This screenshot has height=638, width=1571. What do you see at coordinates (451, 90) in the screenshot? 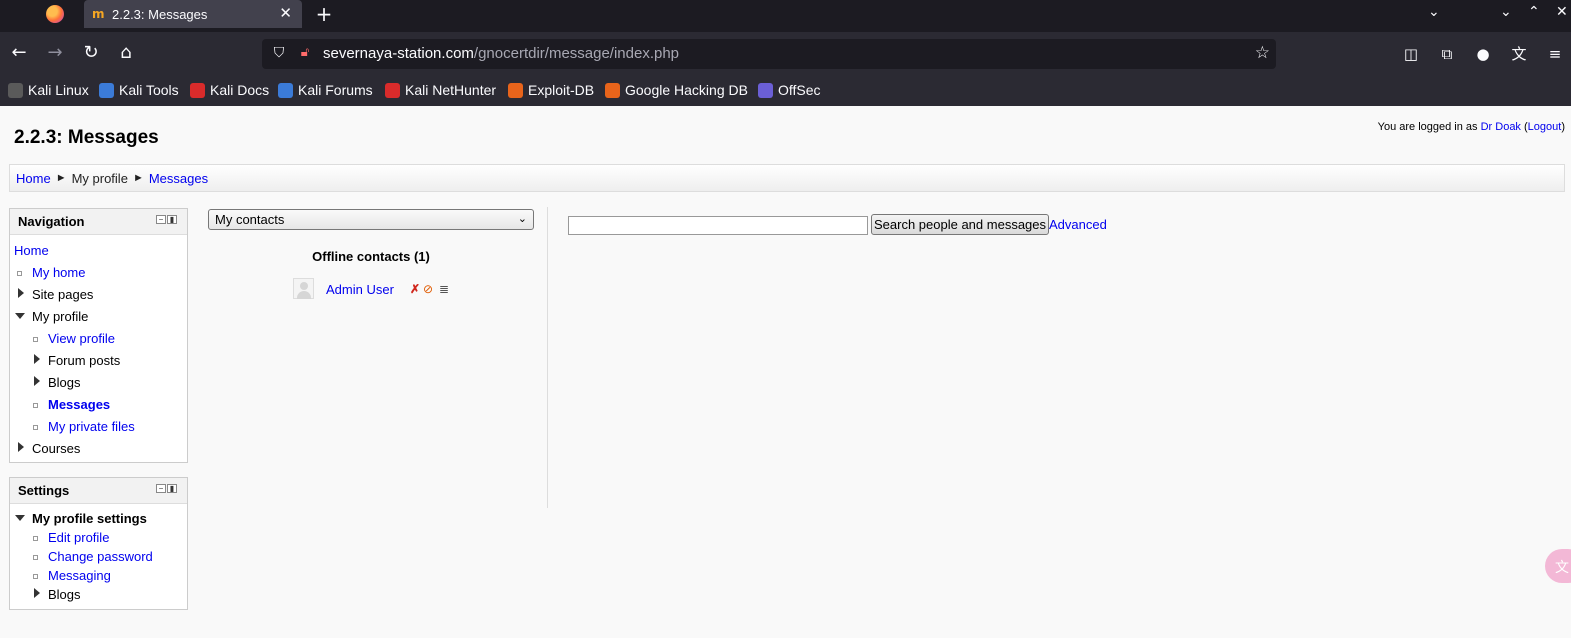
I see `bookmark-label: Kali NetHunter` at bounding box center [451, 90].